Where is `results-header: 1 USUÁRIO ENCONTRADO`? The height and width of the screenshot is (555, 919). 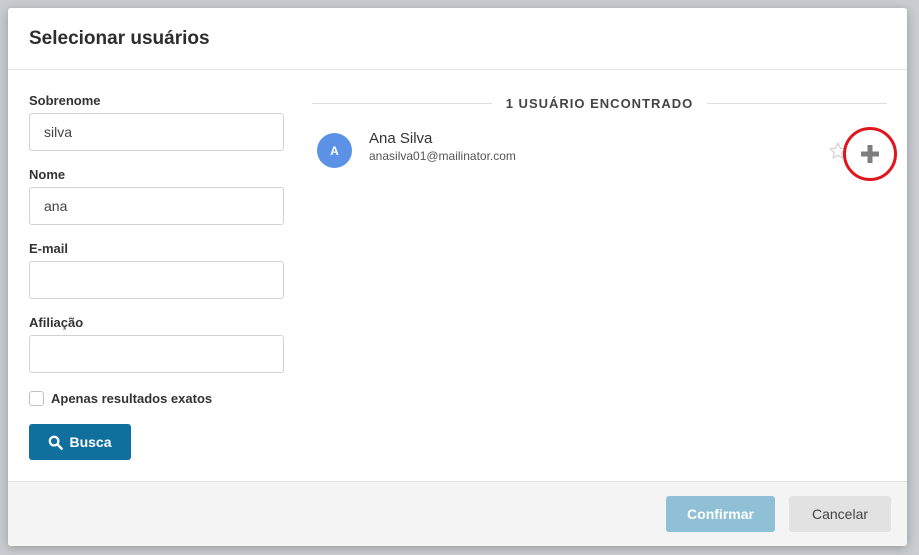
results-header: 1 USUÁRIO ENCONTRADO is located at coordinates (600, 103).